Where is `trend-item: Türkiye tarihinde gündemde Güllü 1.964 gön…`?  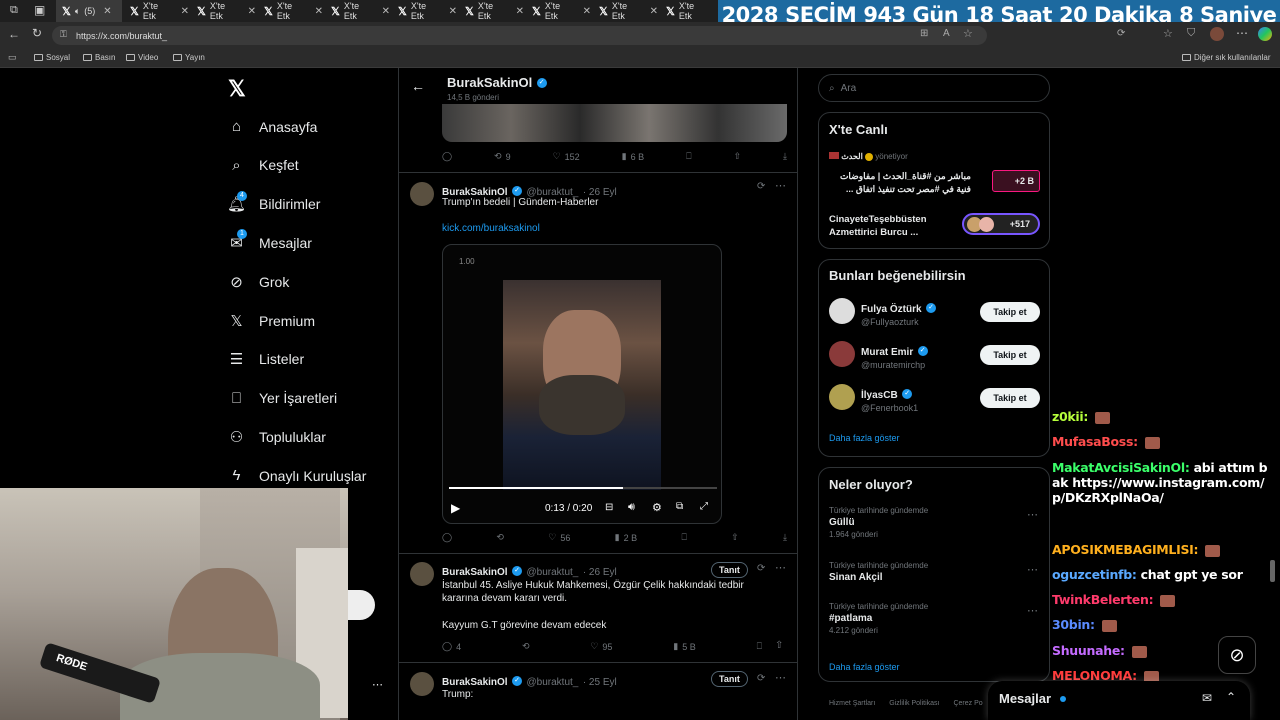 trend-item: Türkiye tarihinde gündemde Güllü 1.964 gön… is located at coordinates (878, 522).